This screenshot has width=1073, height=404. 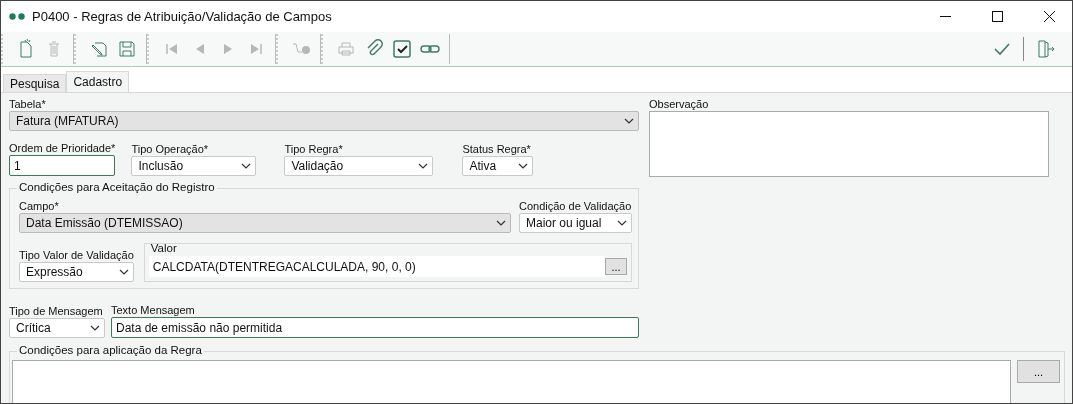 What do you see at coordinates (498, 166) in the screenshot?
I see `dropdown-select: Ativa` at bounding box center [498, 166].